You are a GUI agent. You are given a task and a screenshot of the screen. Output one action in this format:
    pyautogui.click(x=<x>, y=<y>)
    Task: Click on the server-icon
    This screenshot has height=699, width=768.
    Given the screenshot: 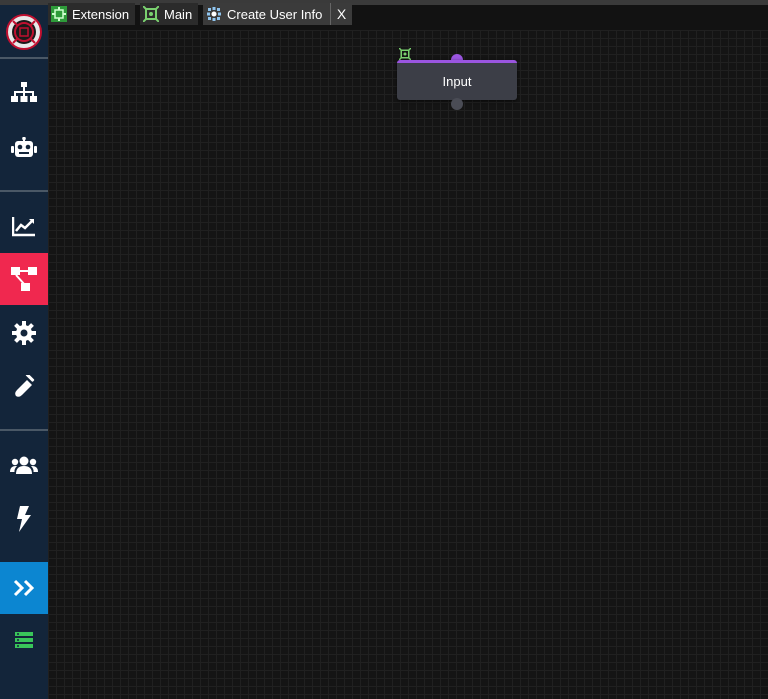 What is the action you would take?
    pyautogui.click(x=24, y=640)
    